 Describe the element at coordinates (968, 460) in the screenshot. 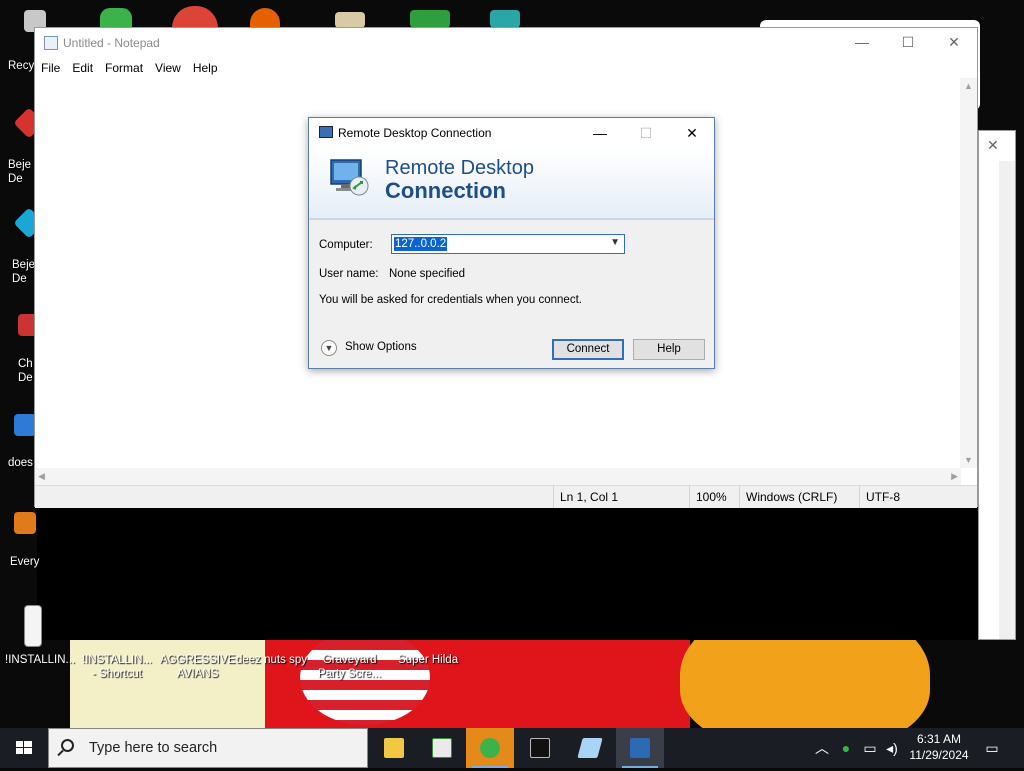

I see `scroll-down-icon: ▼` at that location.